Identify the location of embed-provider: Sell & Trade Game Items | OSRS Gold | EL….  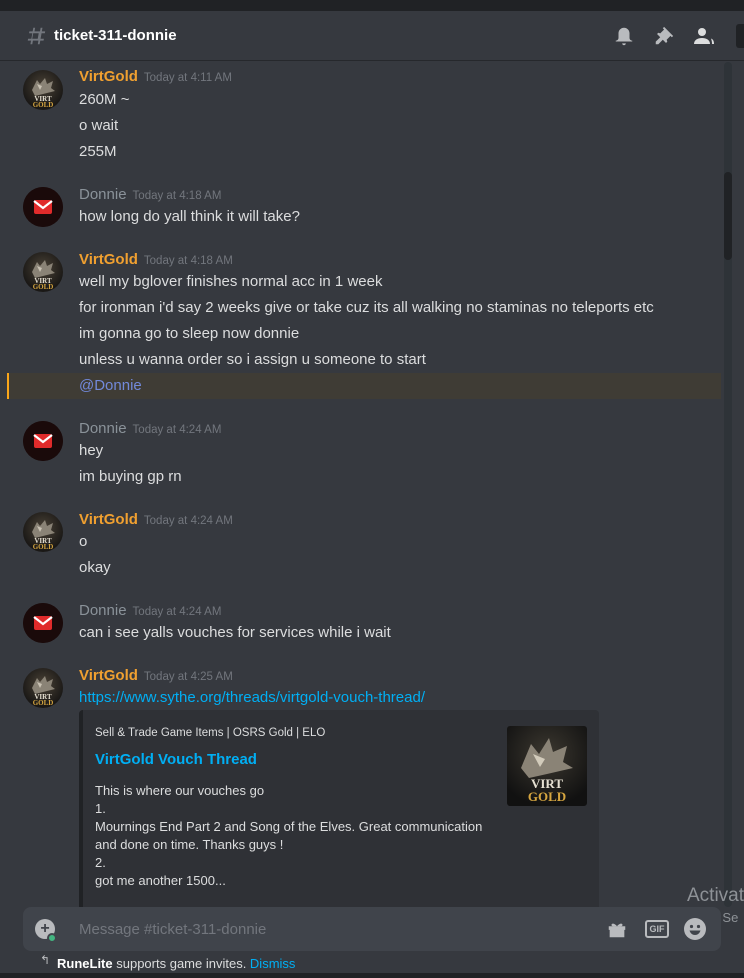
(210, 733).